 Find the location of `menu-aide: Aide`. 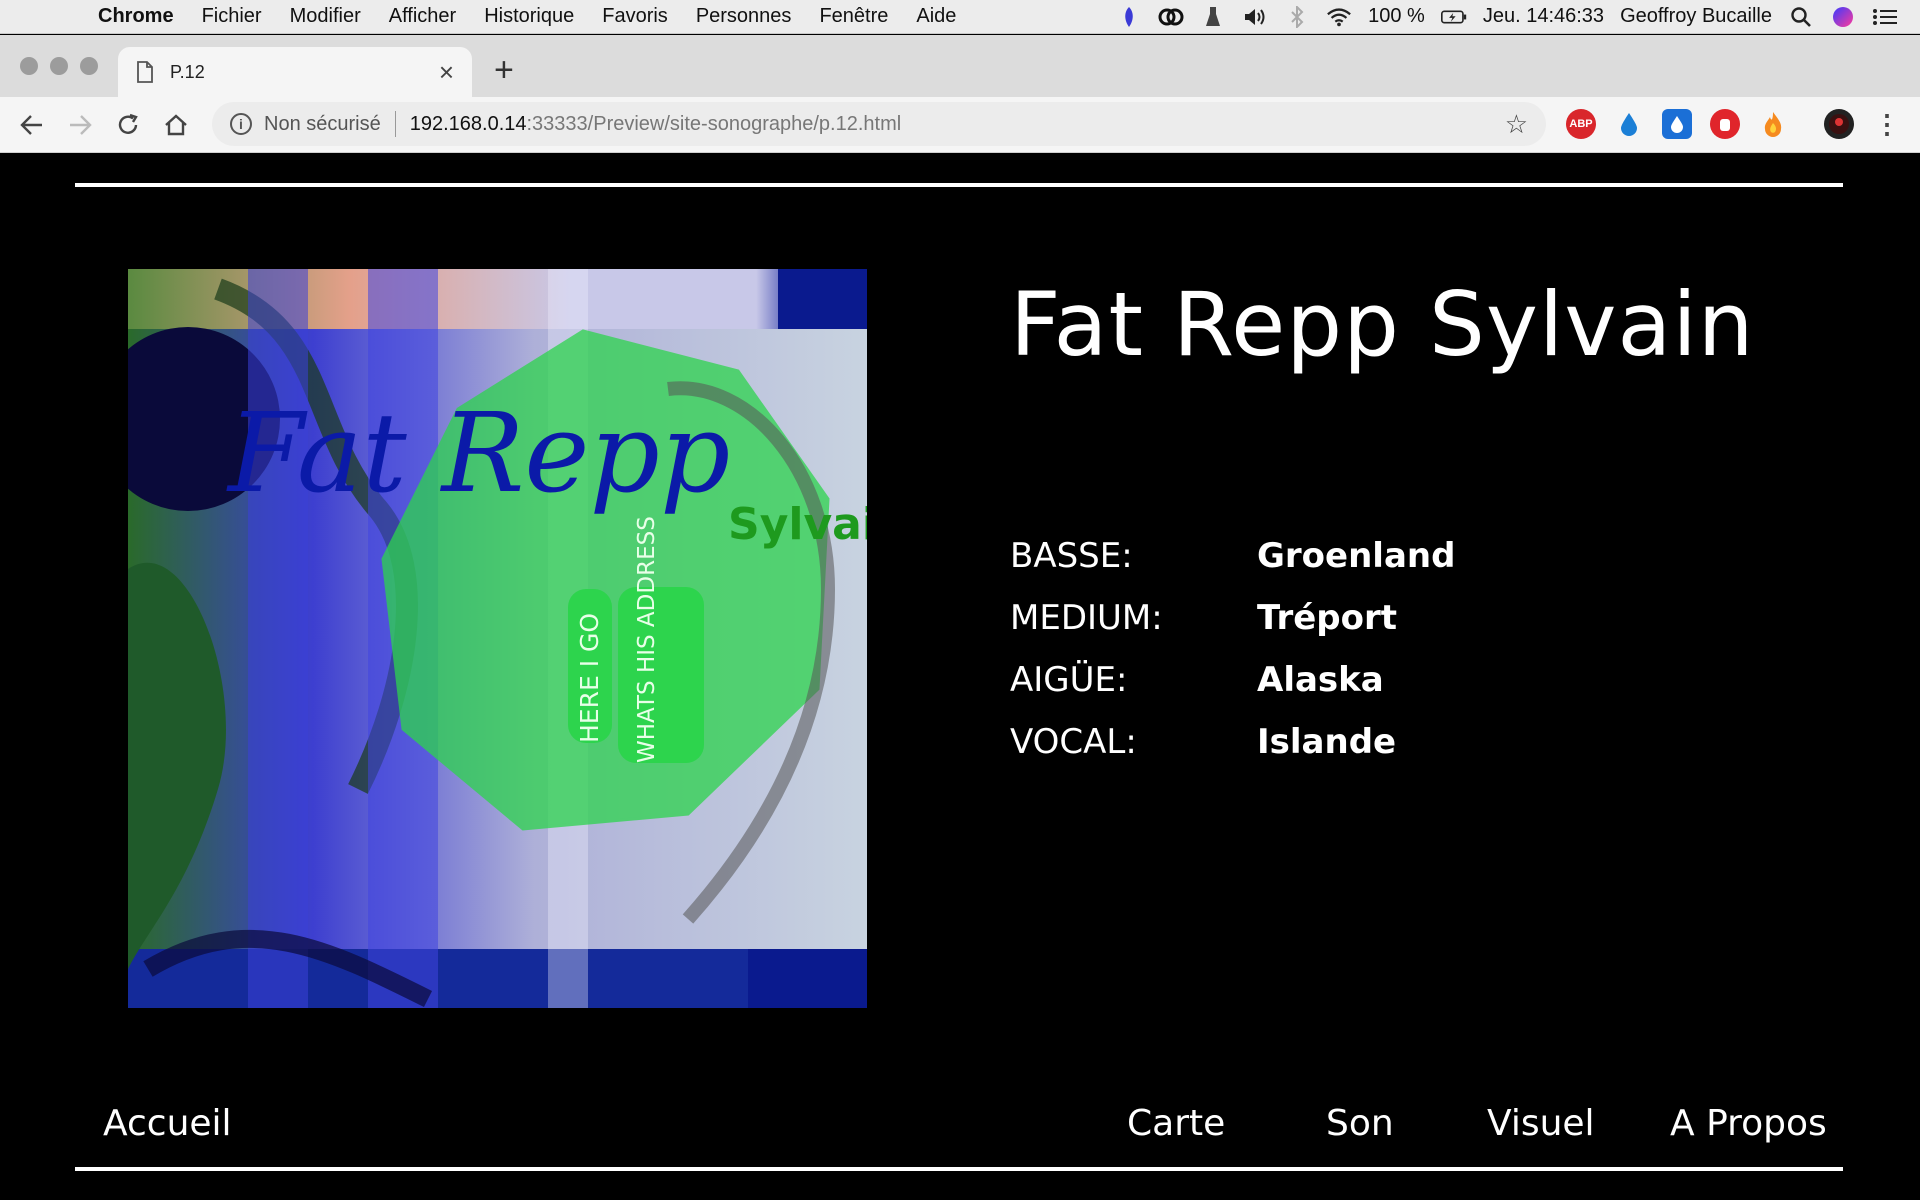

menu-aide: Aide is located at coordinates (936, 16).